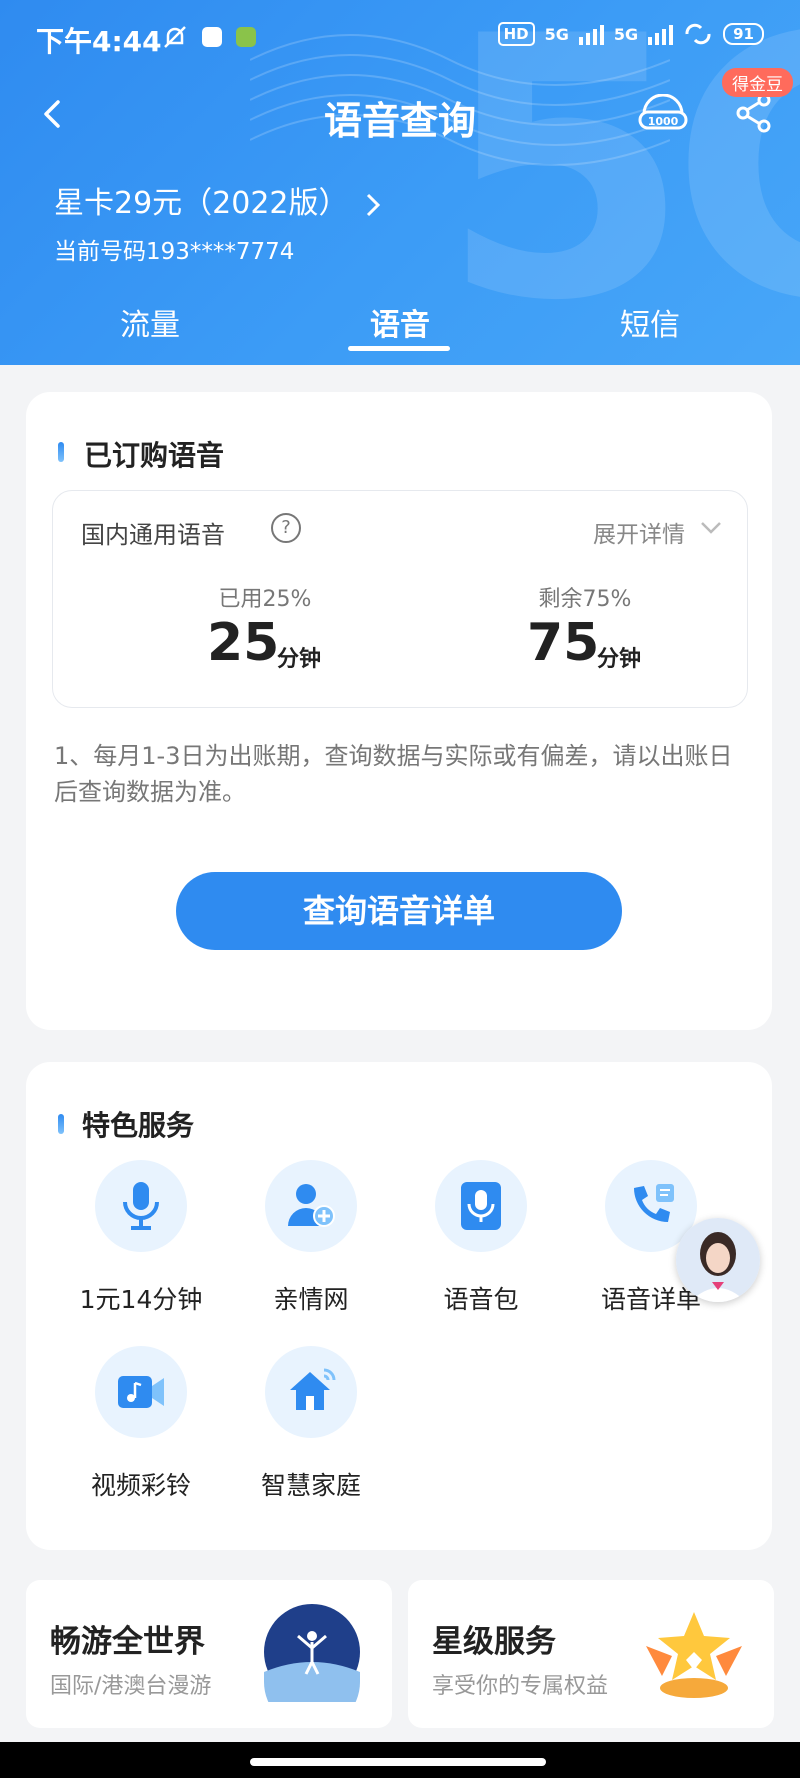  Describe the element at coordinates (99, 41) in the screenshot. I see `status-time: 下午4:44` at that location.